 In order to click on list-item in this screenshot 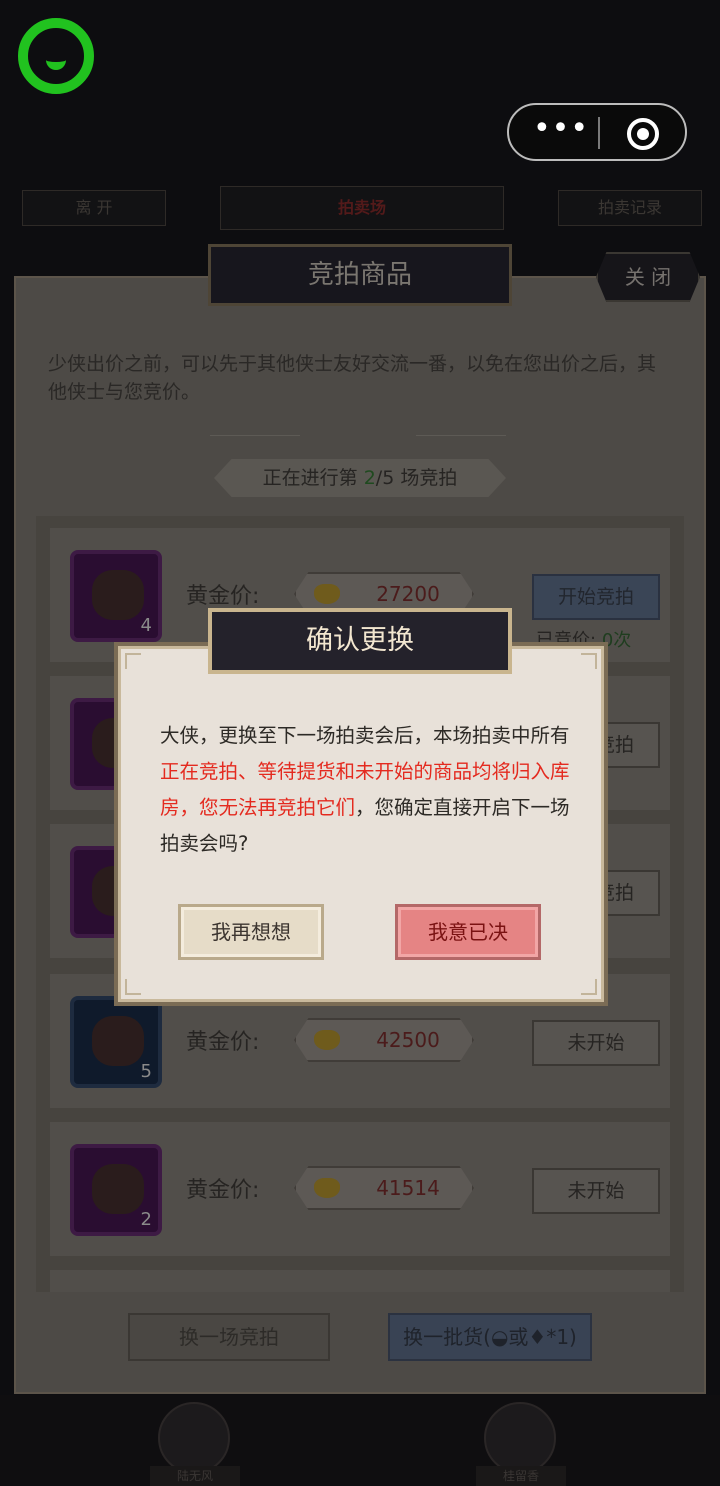, I will do `click(360, 1281)`.